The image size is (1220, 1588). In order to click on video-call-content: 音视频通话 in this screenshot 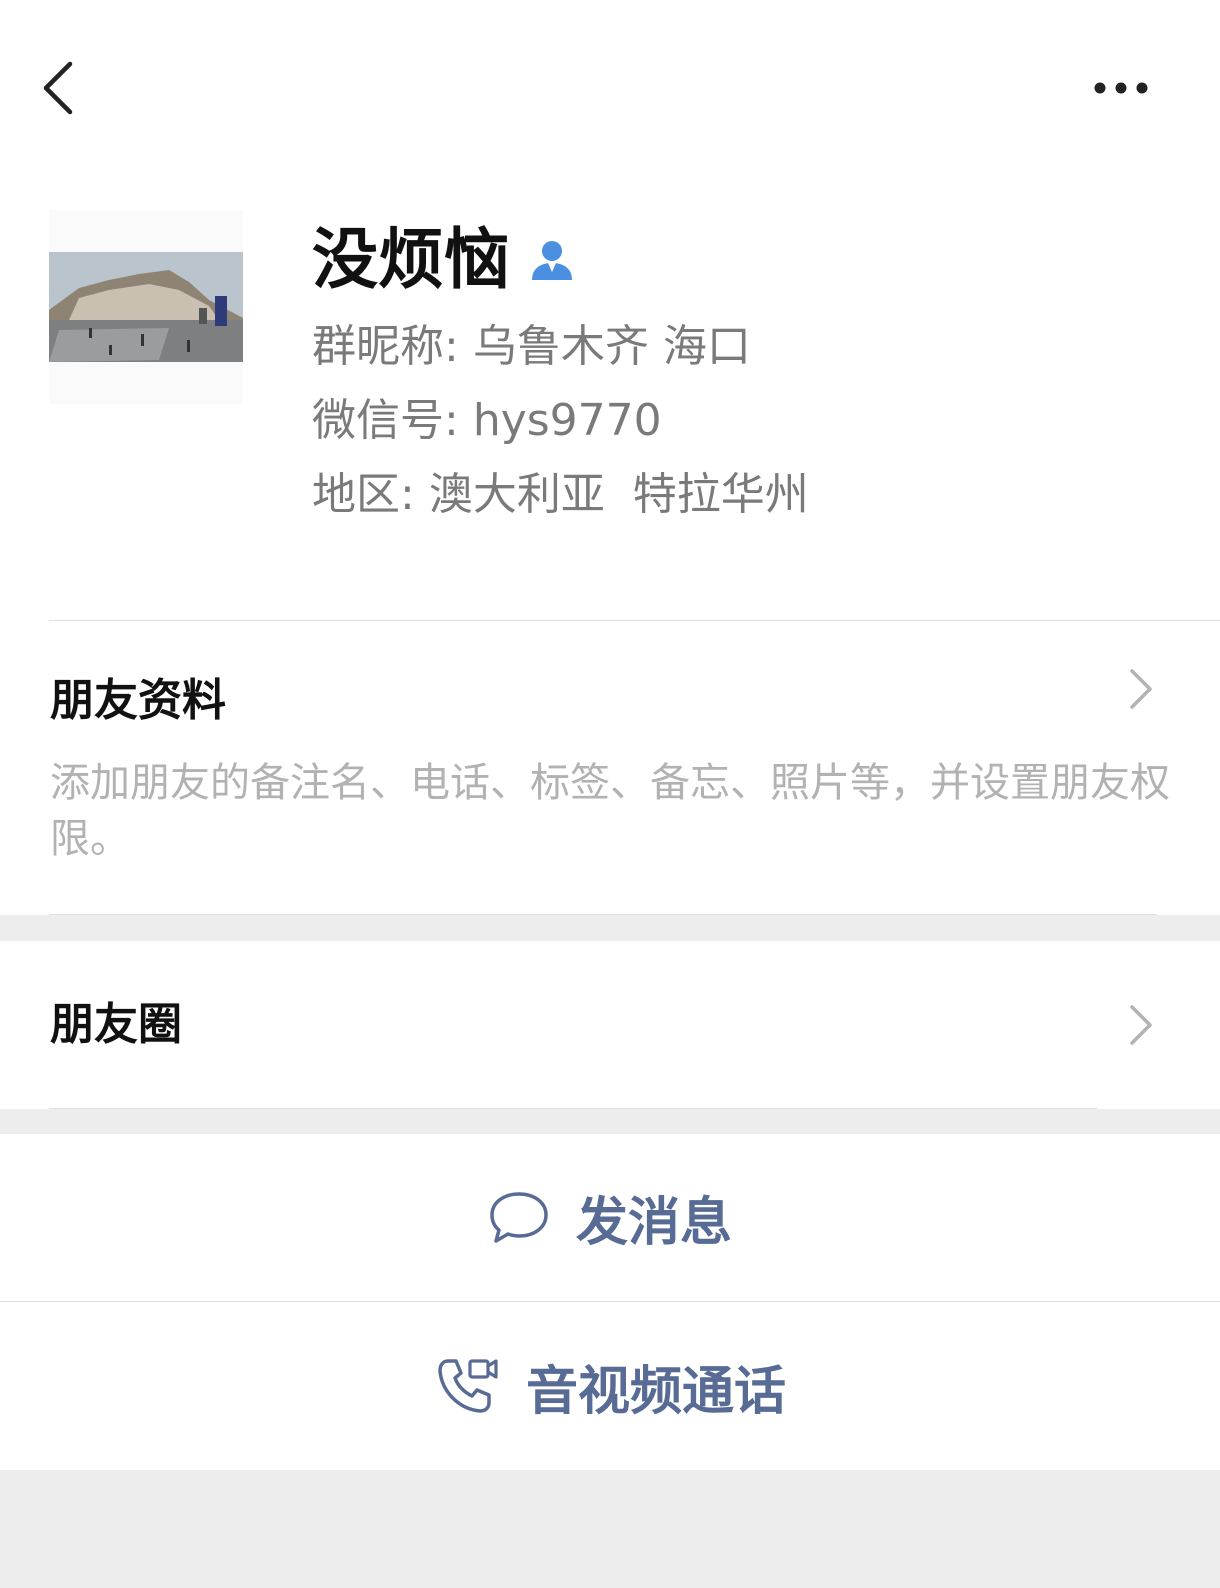, I will do `click(610, 1386)`.